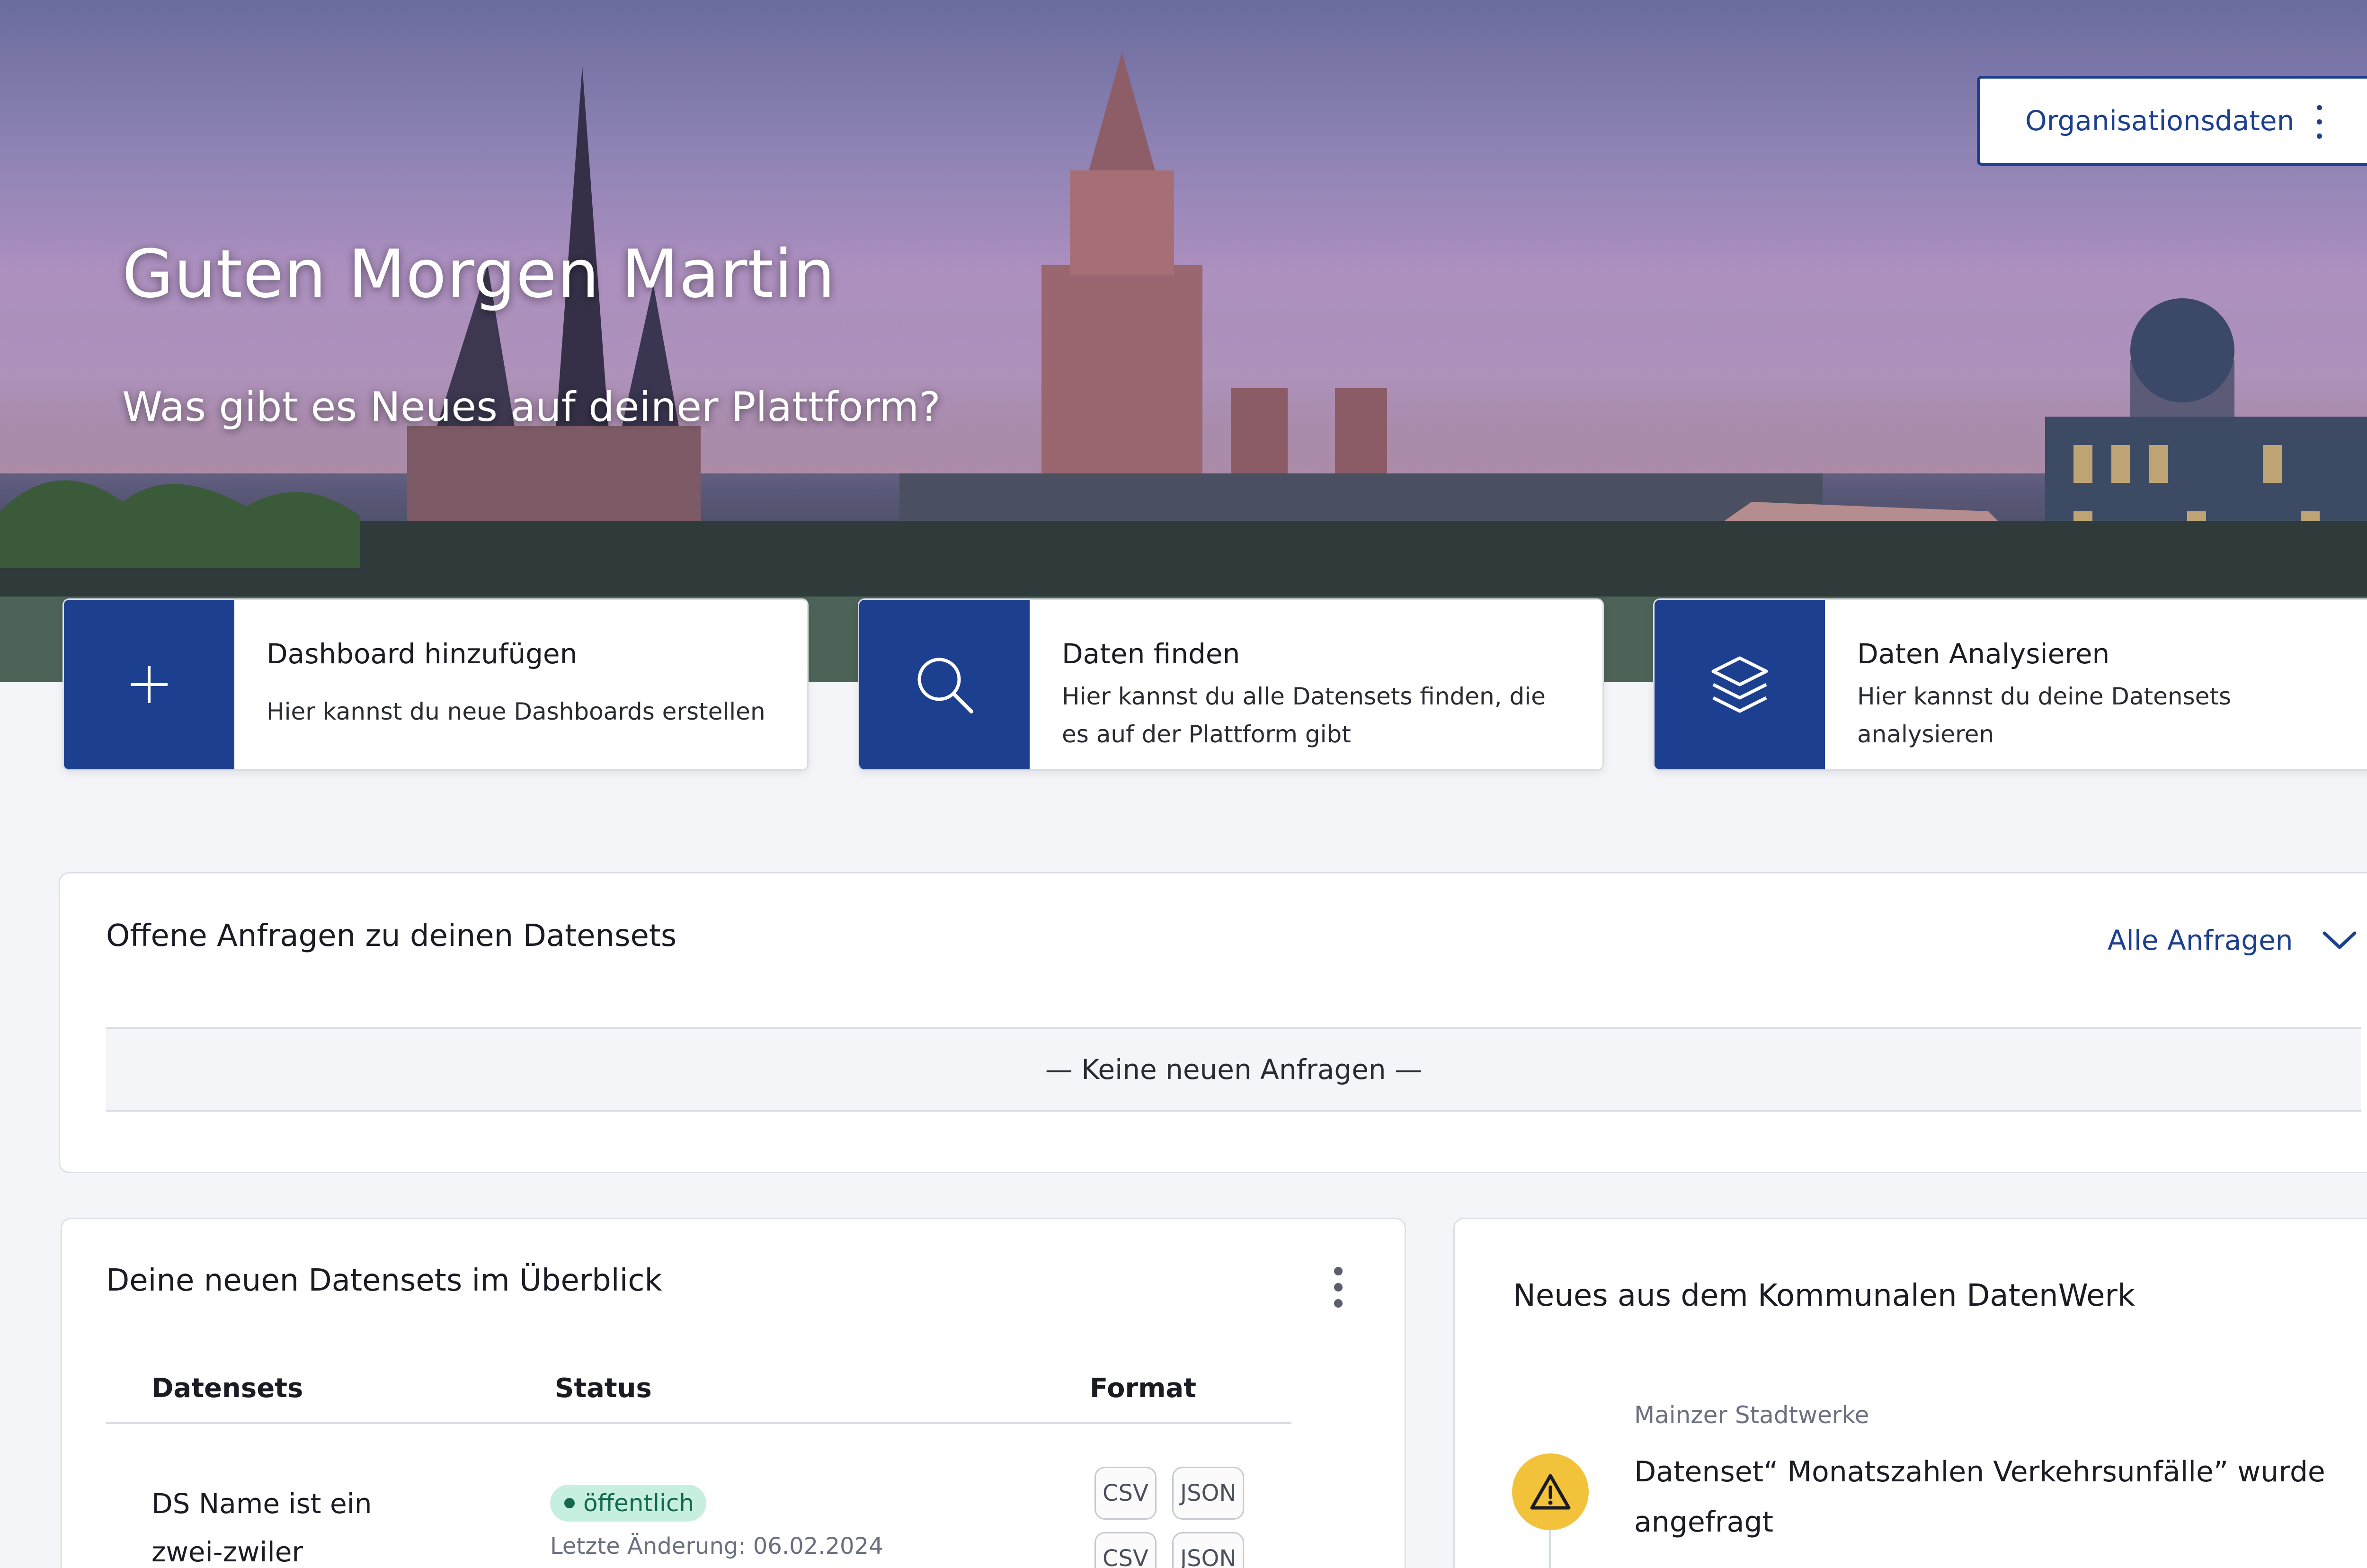 Image resolution: width=2367 pixels, height=1568 pixels. I want to click on timeline-line, so click(1550, 1549).